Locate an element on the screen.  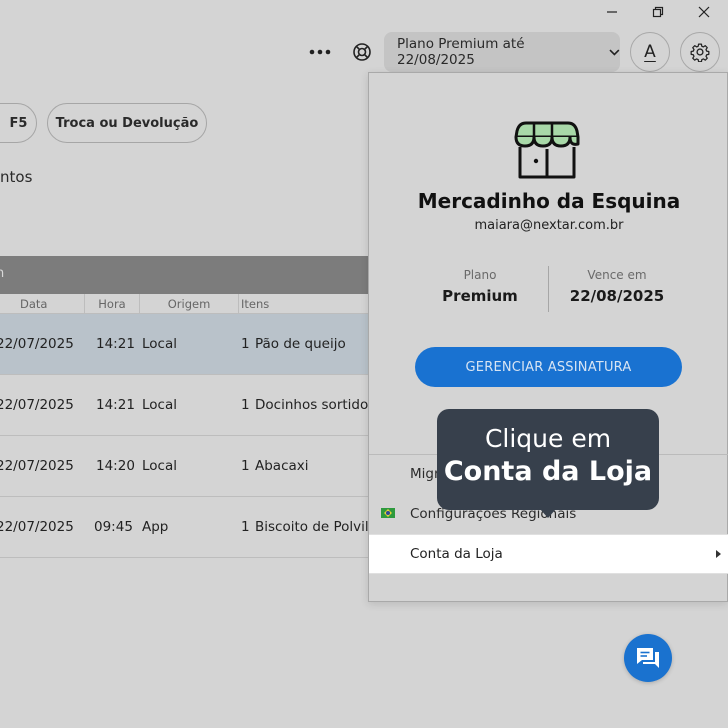
store-icon is located at coordinates (547, 151).